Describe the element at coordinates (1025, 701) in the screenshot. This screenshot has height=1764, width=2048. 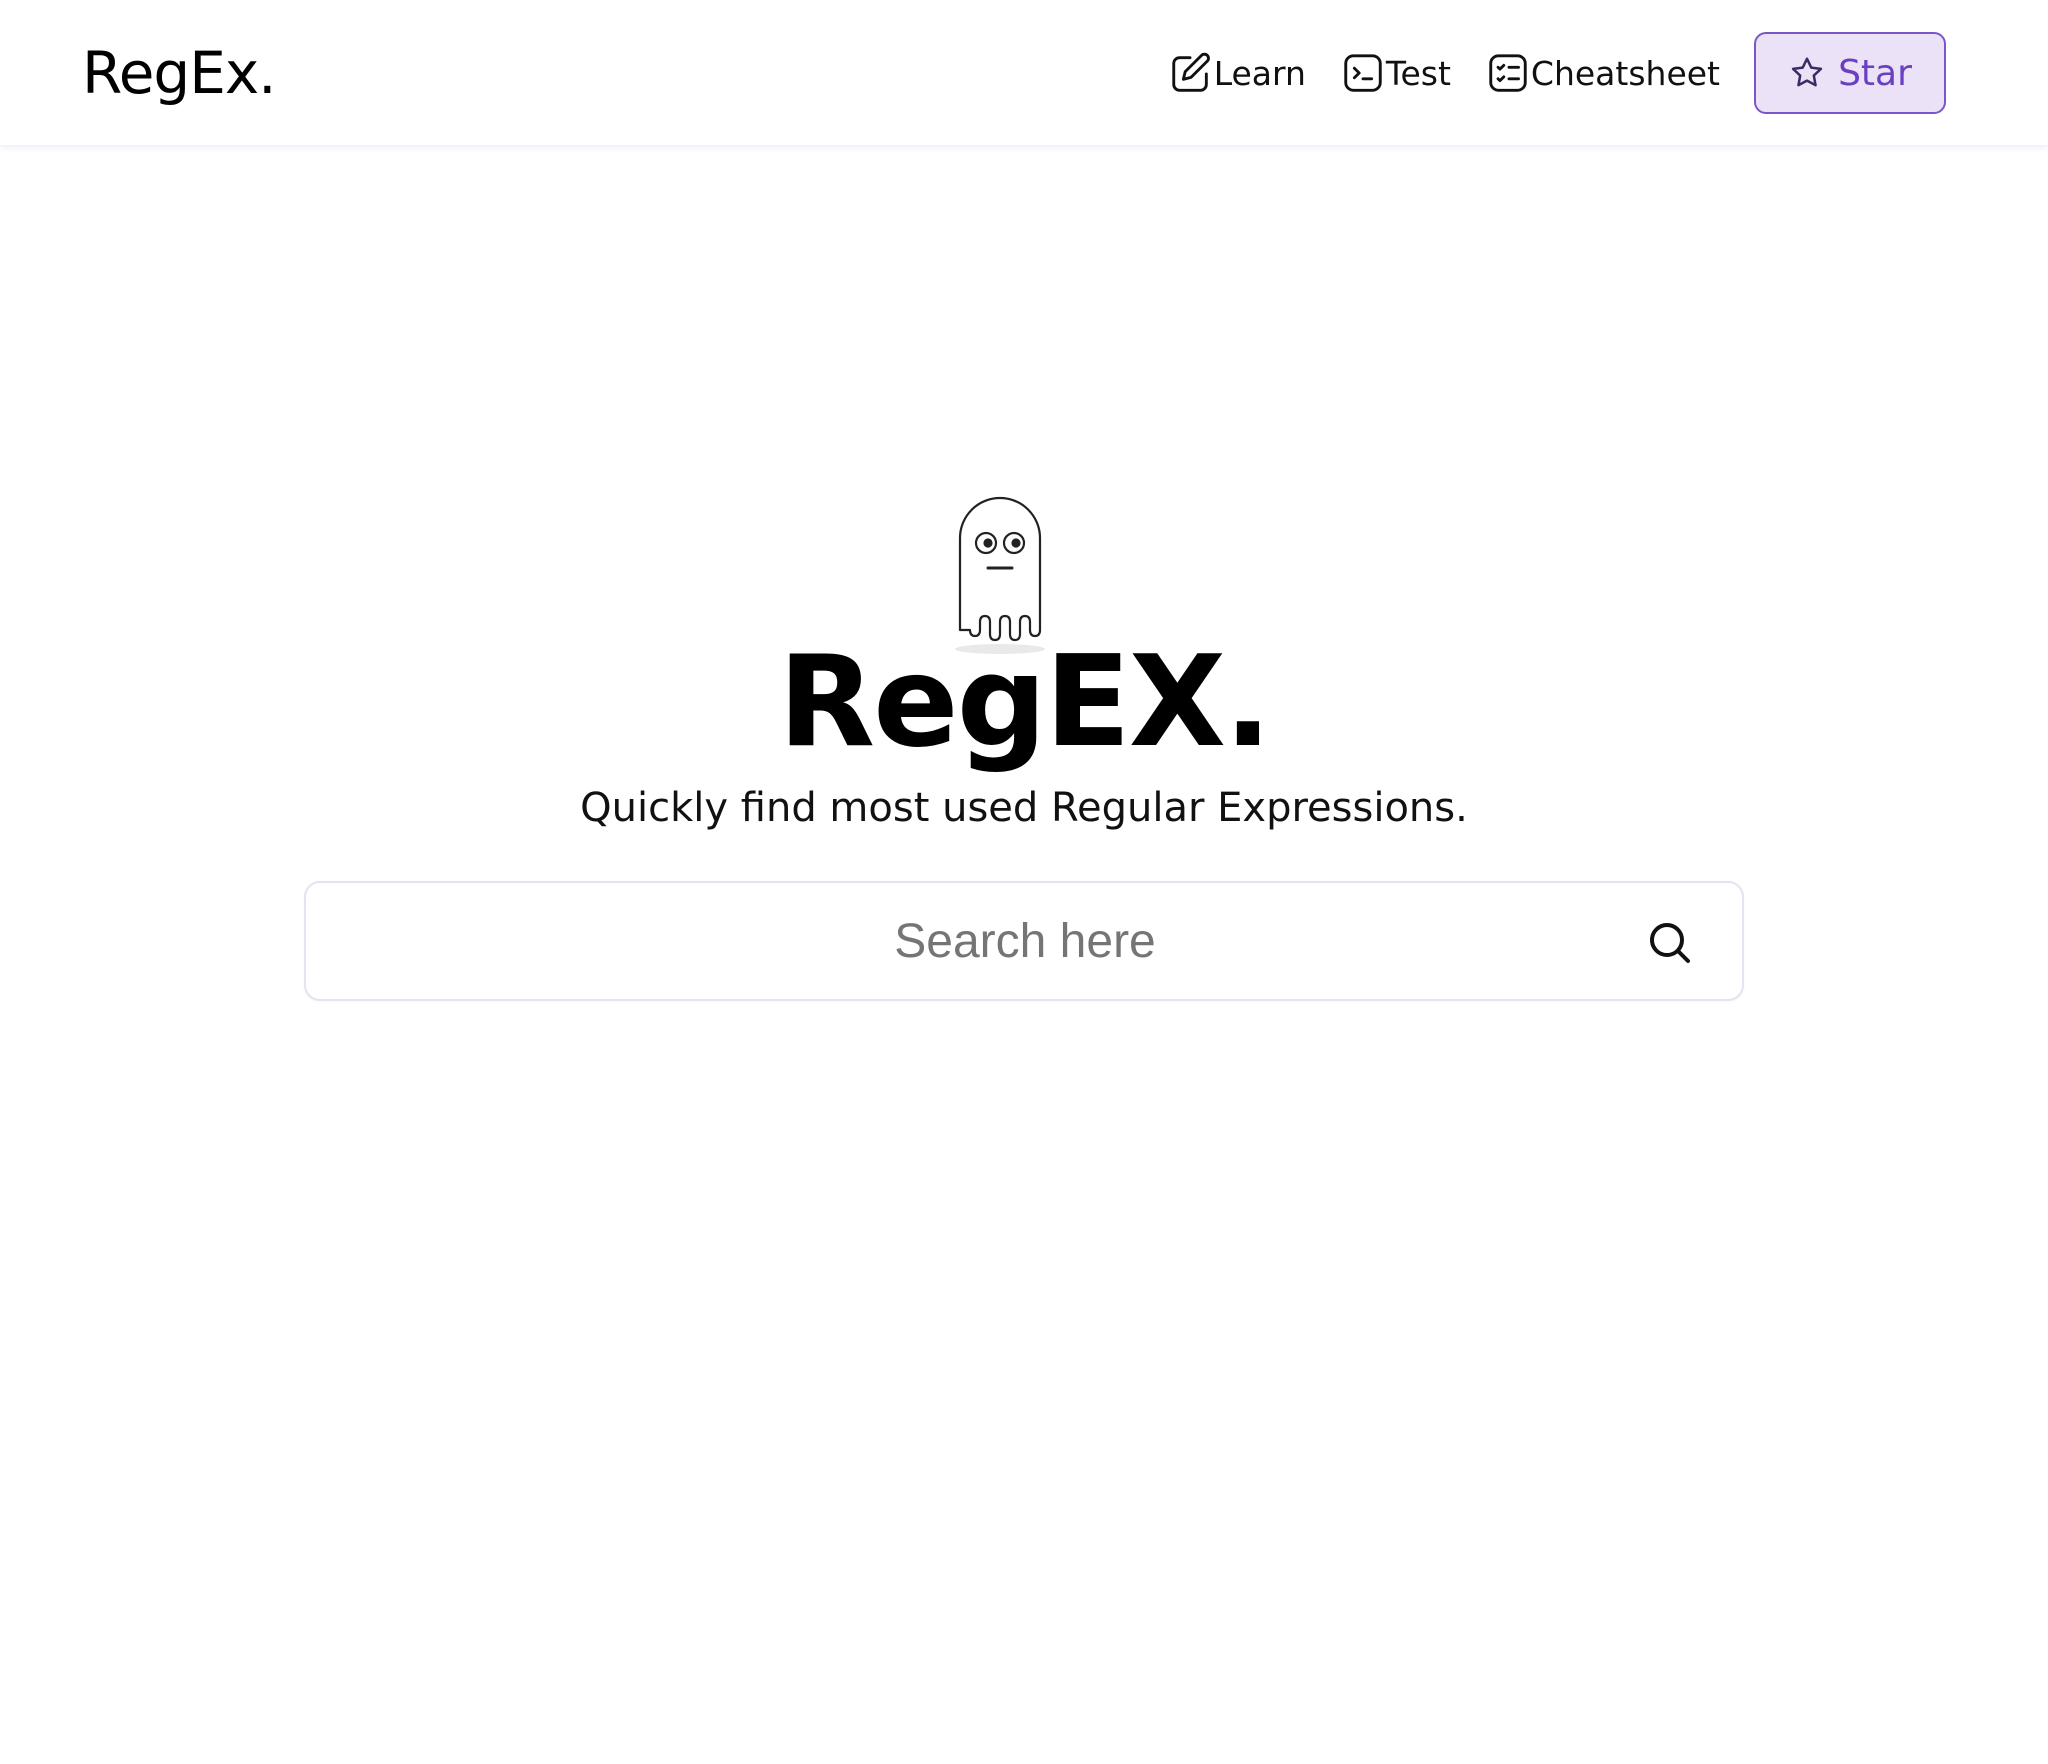
I see `hero-title: RegEX.` at that location.